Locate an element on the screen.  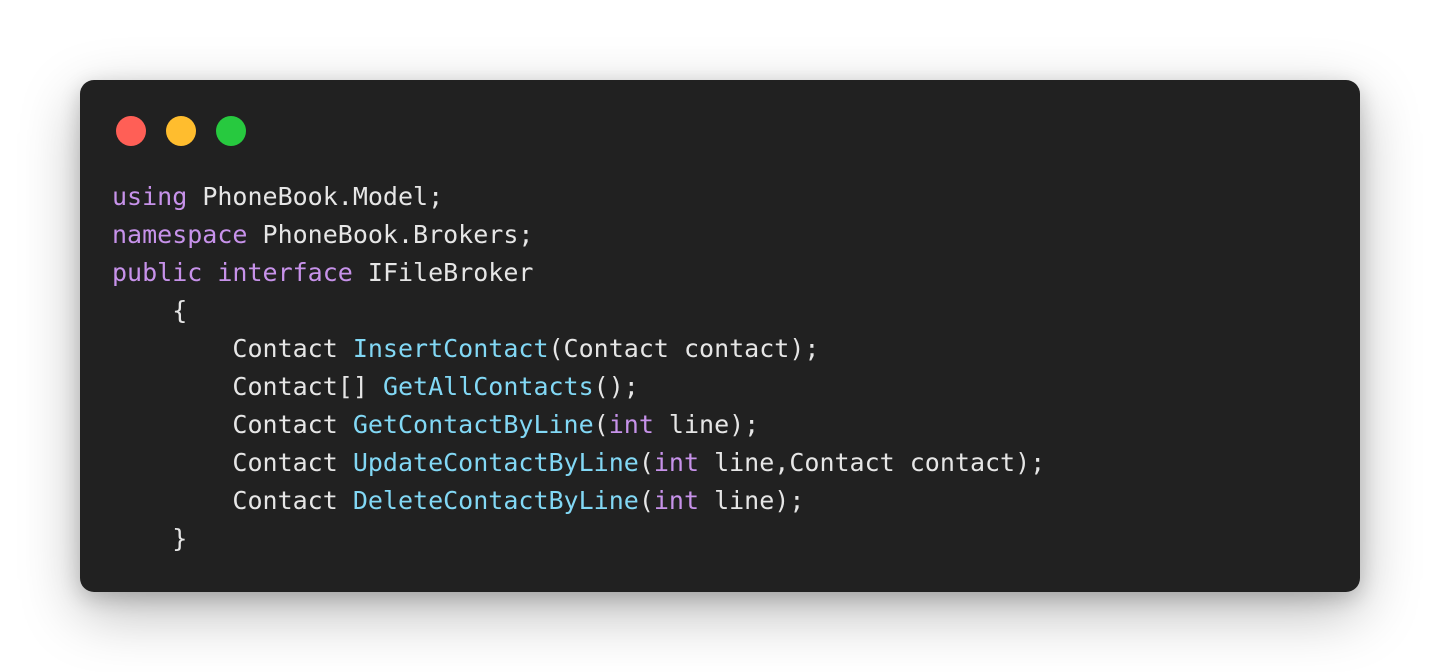
code-text: (Contact contact); is located at coordinates (684, 348).